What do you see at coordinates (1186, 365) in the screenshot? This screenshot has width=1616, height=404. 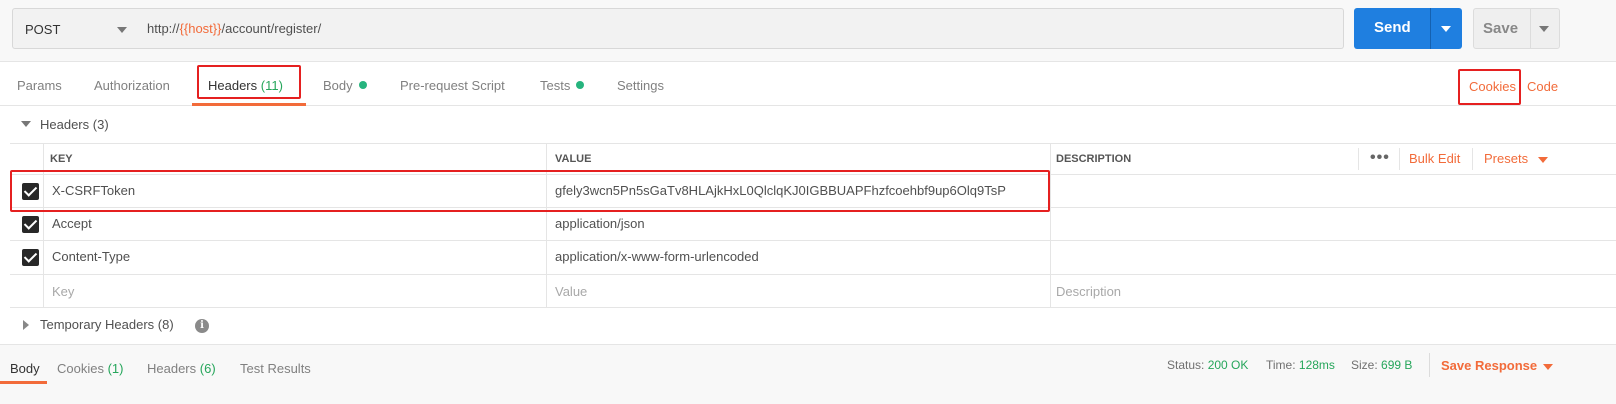 I see `status-label: Status:` at bounding box center [1186, 365].